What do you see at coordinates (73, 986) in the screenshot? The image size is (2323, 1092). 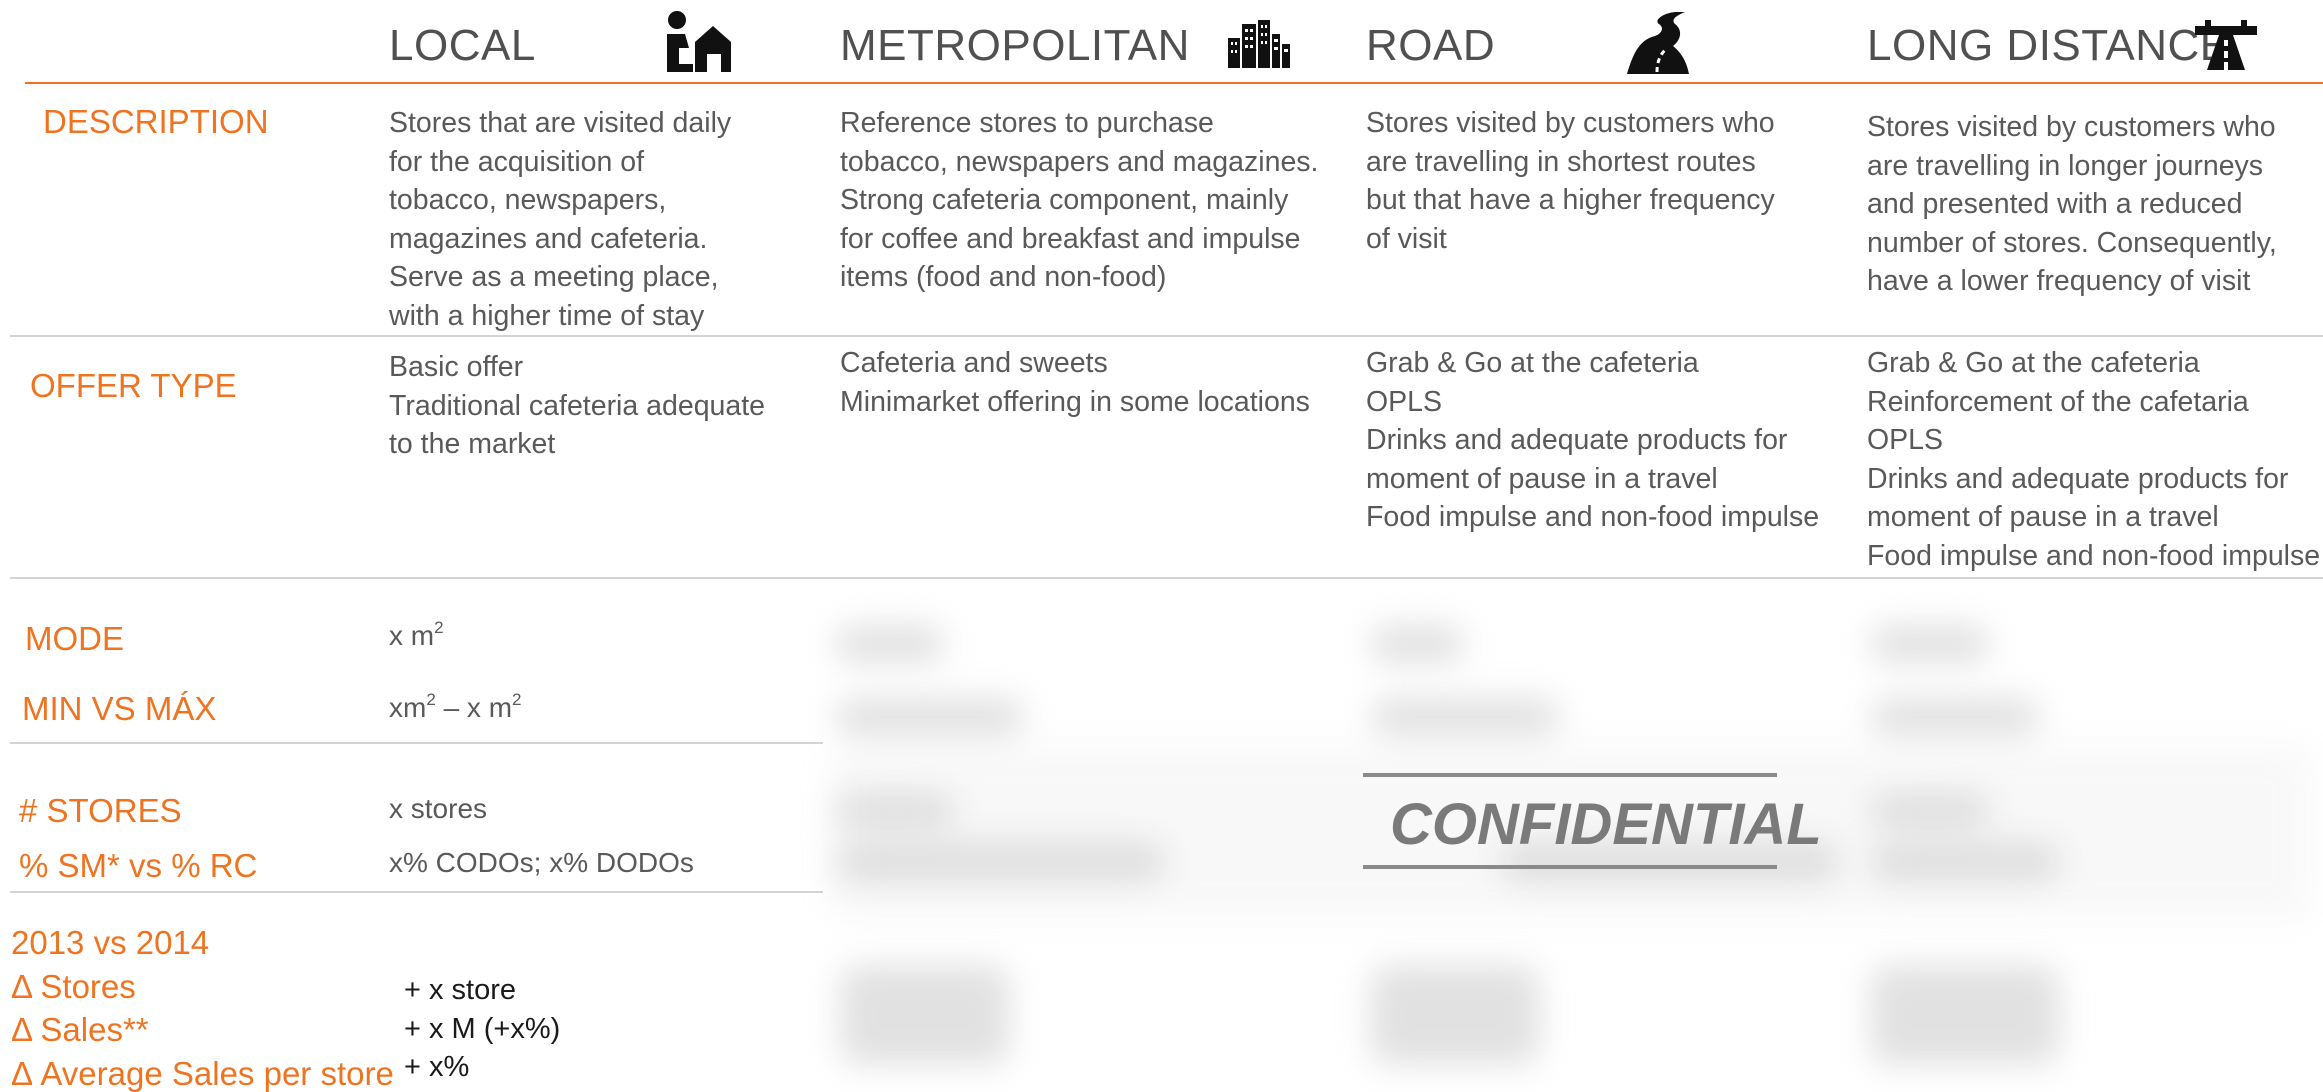 I see `row-label-delta-stores: Δ Stores` at bounding box center [73, 986].